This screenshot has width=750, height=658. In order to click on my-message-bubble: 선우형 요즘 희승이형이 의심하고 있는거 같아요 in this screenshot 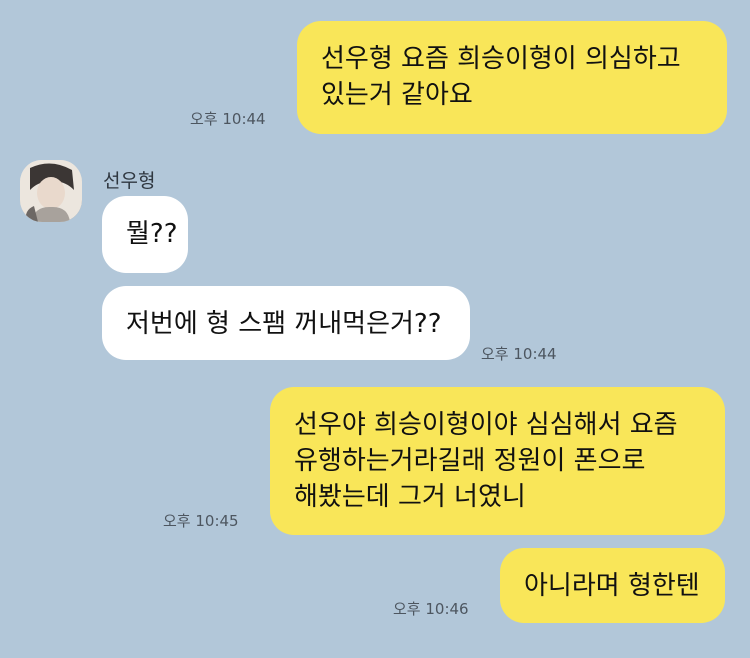, I will do `click(512, 77)`.